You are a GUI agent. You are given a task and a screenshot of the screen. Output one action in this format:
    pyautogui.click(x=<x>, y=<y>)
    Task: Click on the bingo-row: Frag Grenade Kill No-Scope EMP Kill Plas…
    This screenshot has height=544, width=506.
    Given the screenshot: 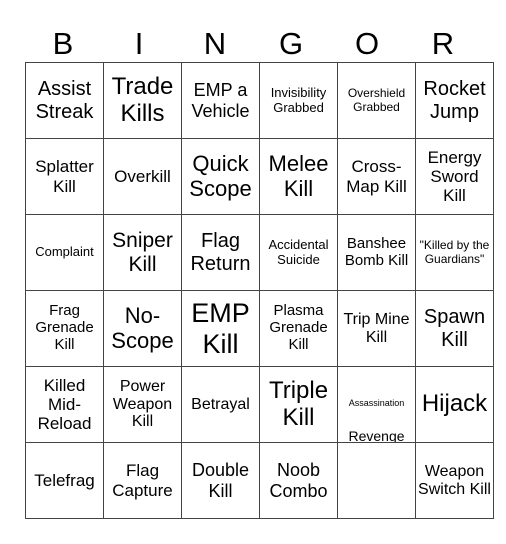 What is the action you would take?
    pyautogui.click(x=259, y=328)
    